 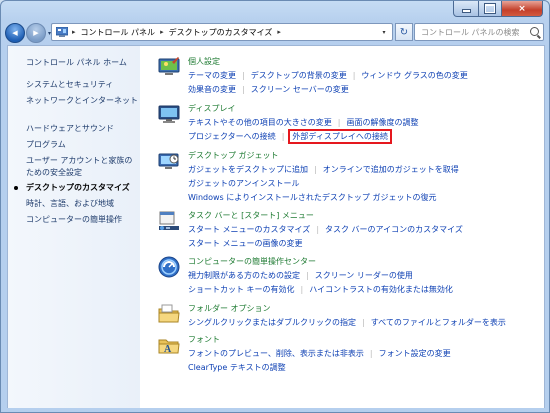 What do you see at coordinates (62, 31) in the screenshot?
I see `control-panel-icon` at bounding box center [62, 31].